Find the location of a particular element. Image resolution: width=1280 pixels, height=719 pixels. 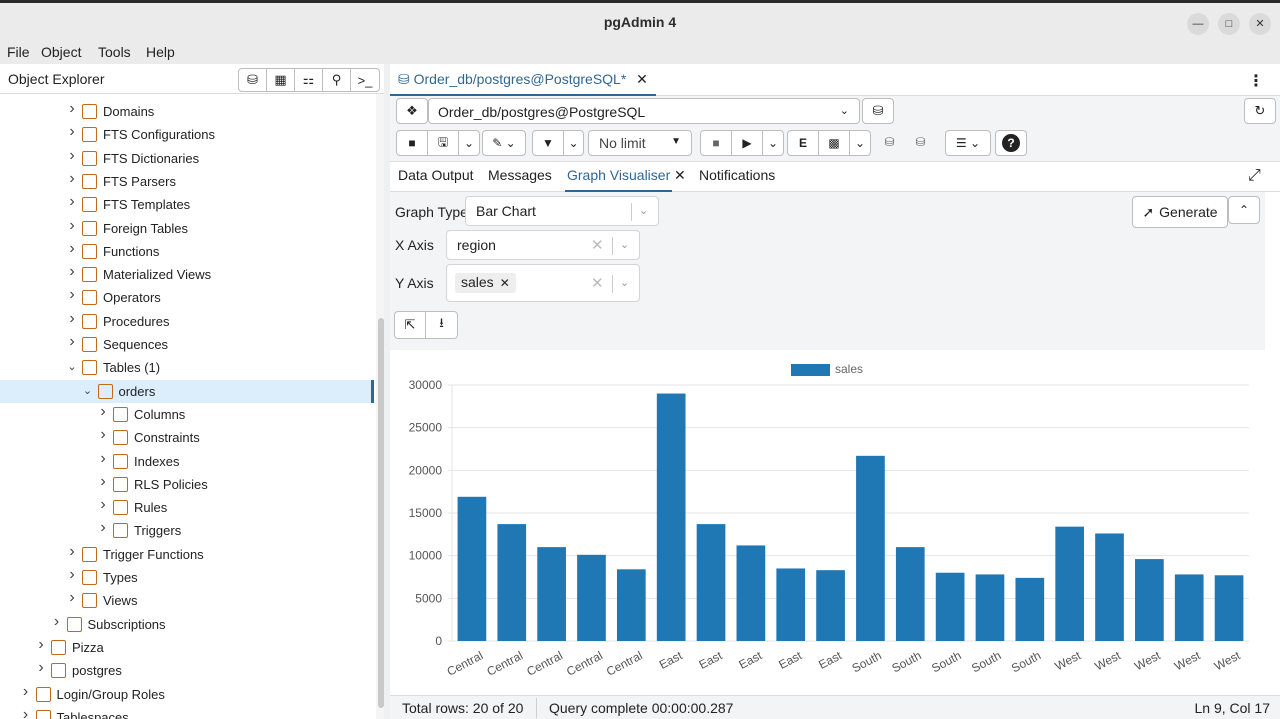

view-data-icon: ▦ is located at coordinates (281, 80).